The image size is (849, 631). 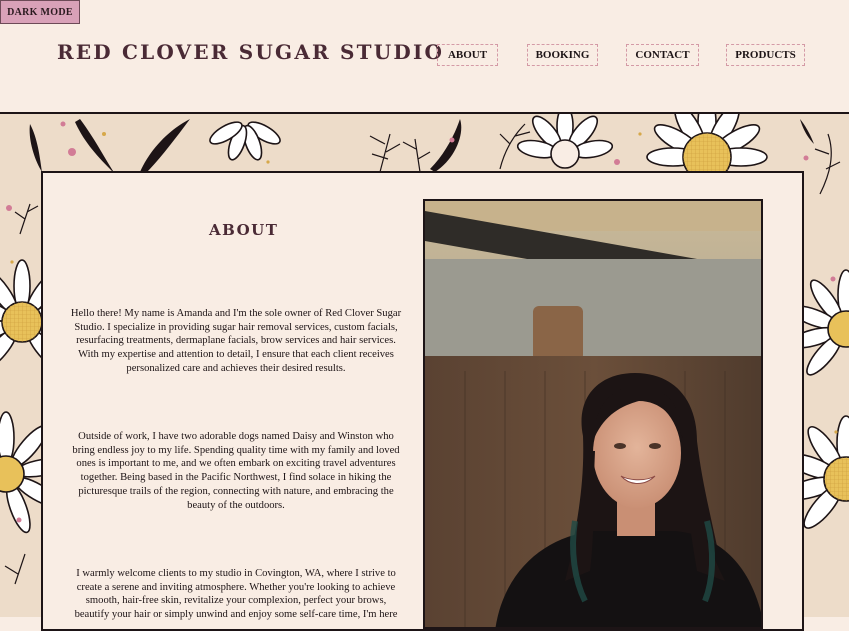 I want to click on brand-title: RED CLOVER SUGAR STUDIO, so click(x=250, y=52).